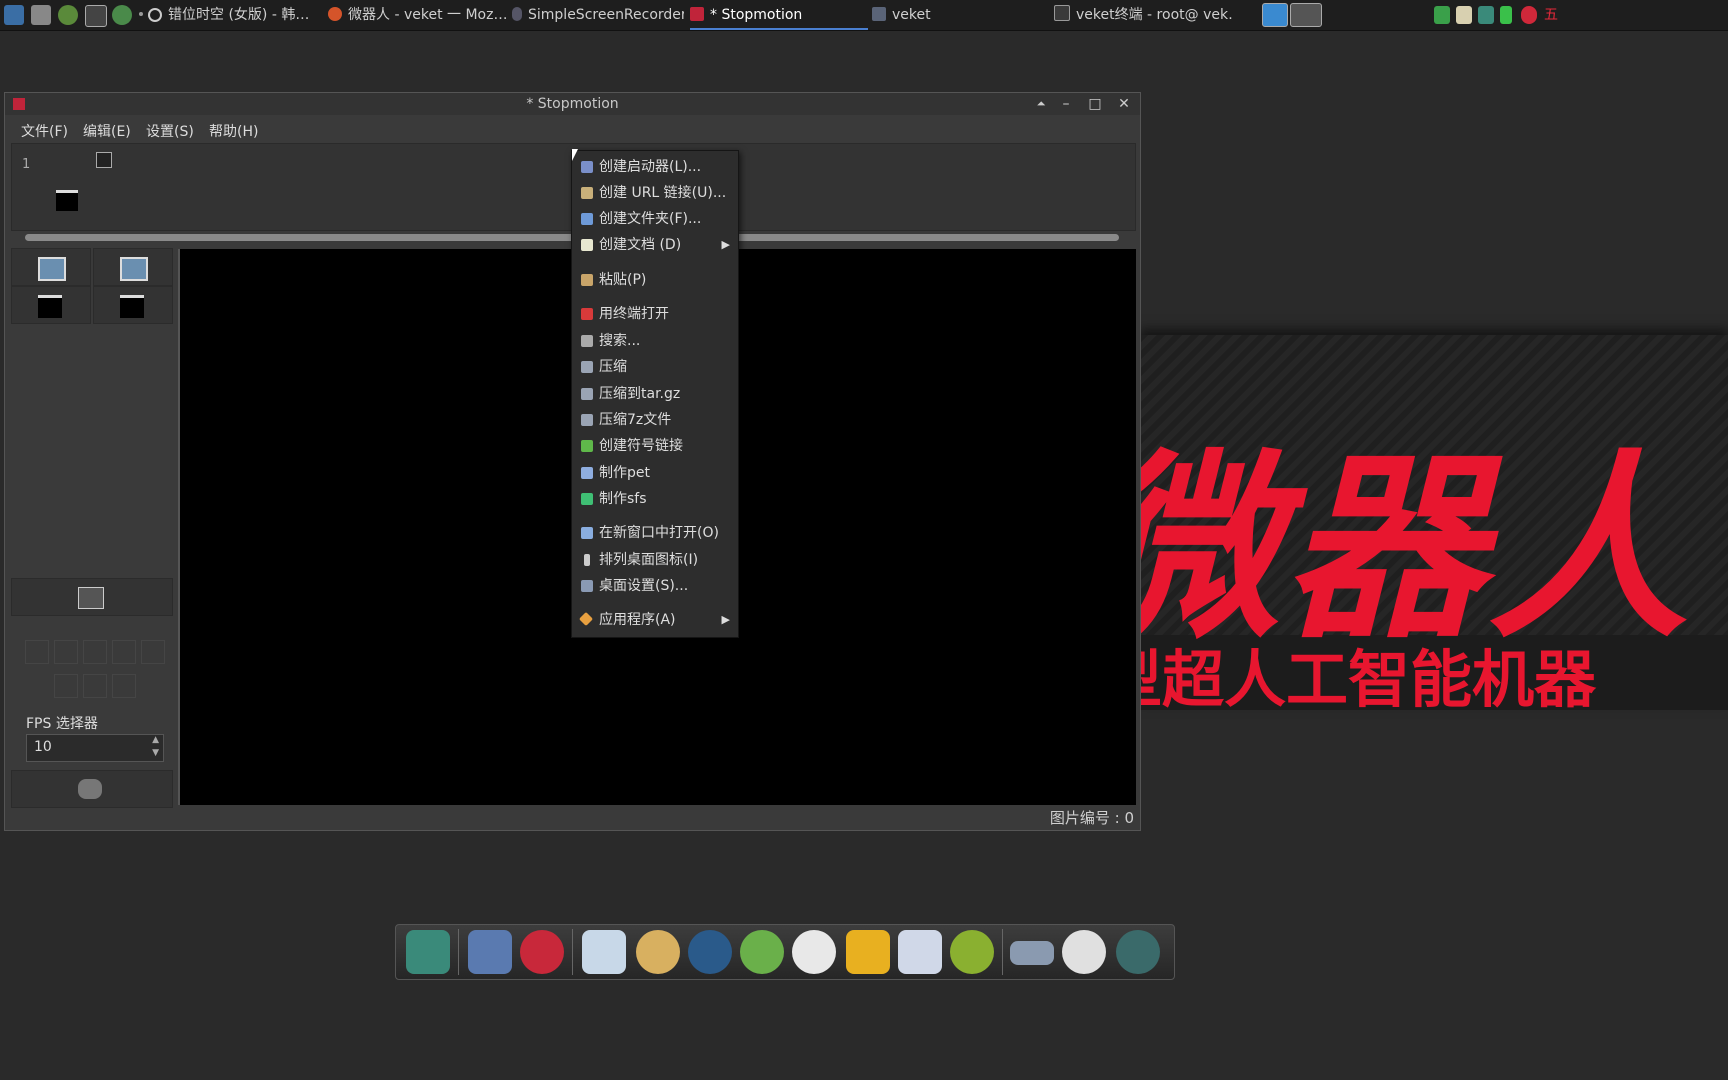 This screenshot has height=1080, width=1728. What do you see at coordinates (1486, 15) in the screenshot?
I see `network-icon` at bounding box center [1486, 15].